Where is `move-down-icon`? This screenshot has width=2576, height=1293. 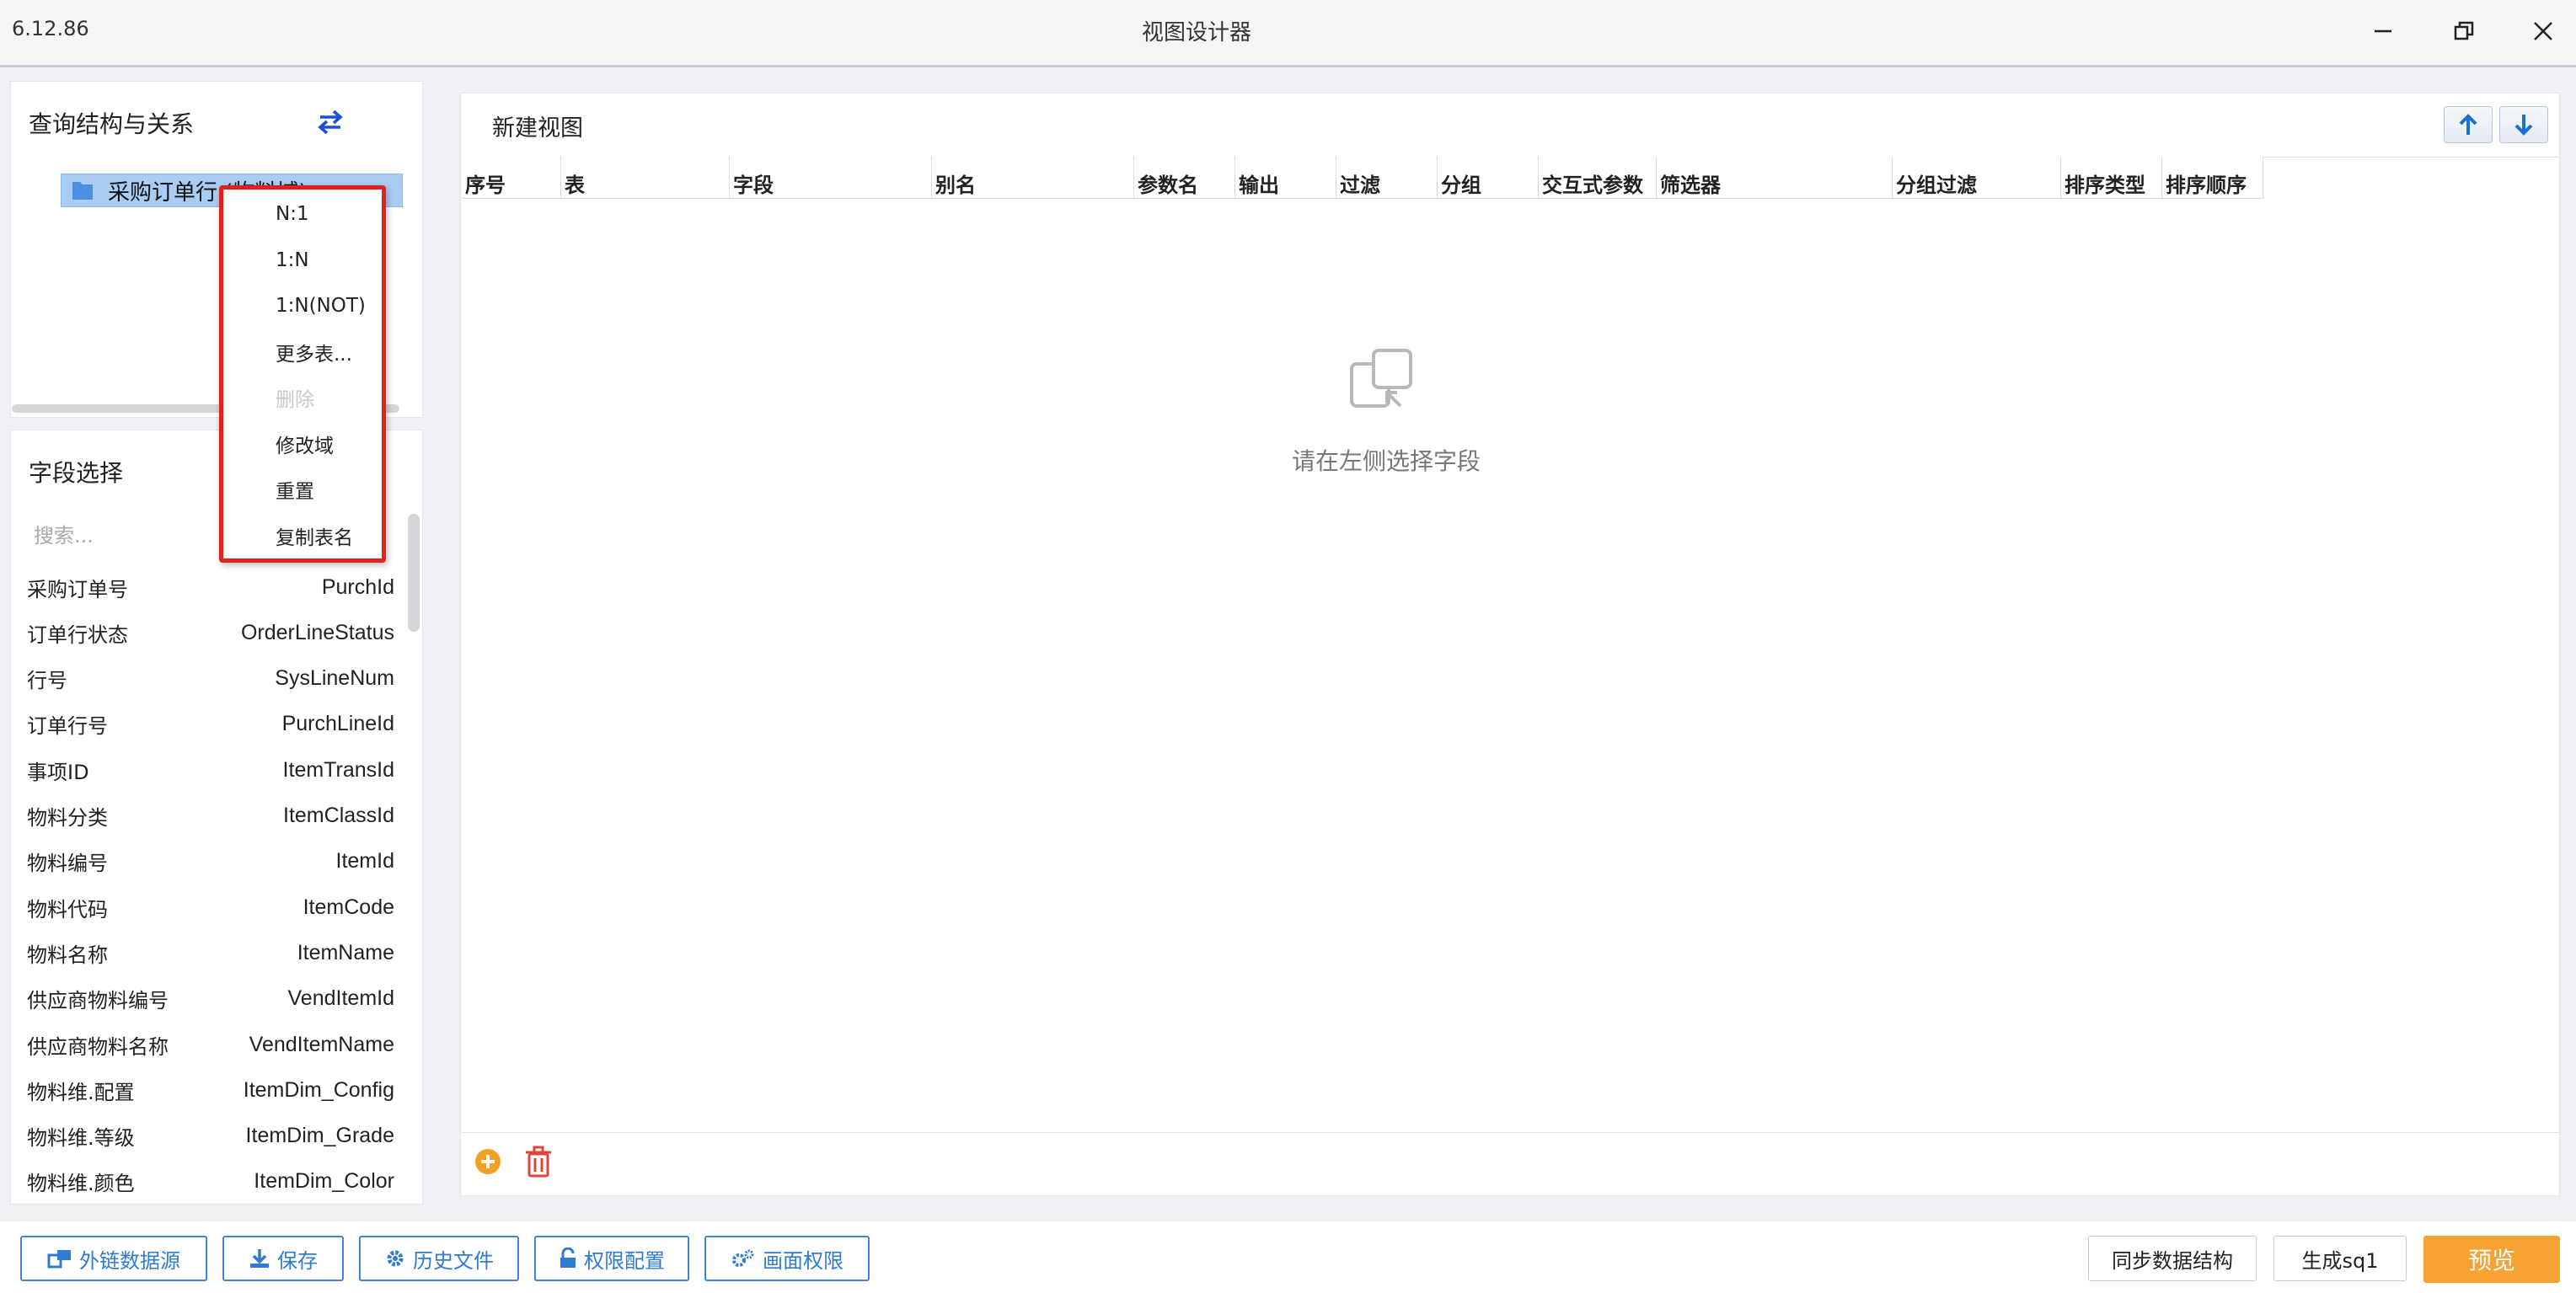
move-down-icon is located at coordinates (2524, 125).